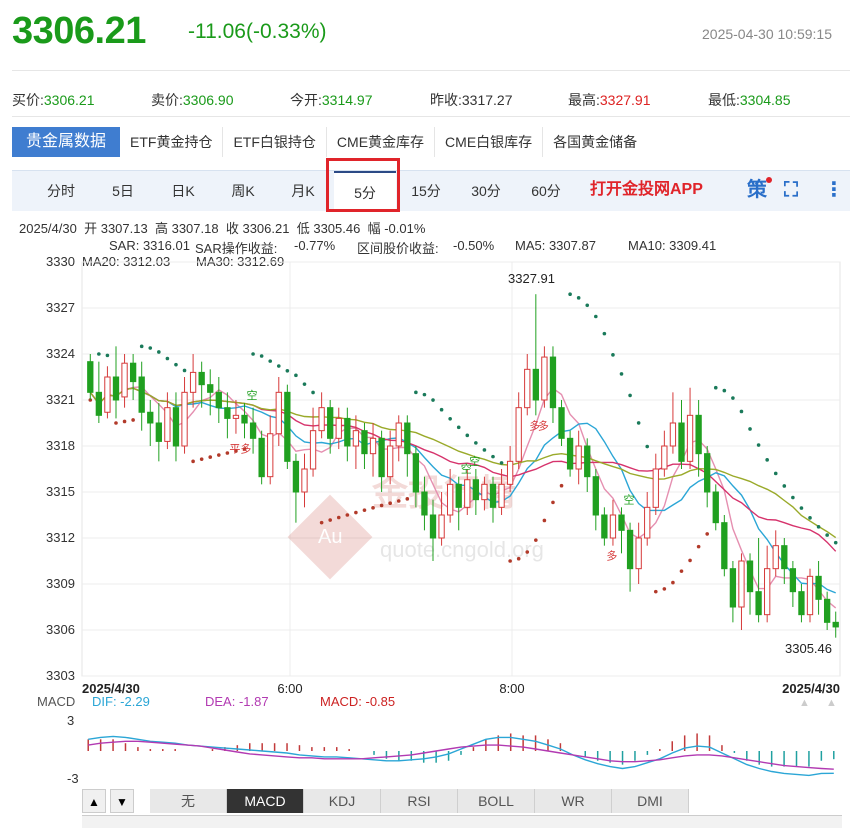 The width and height of the screenshot is (860, 828). Describe the element at coordinates (60, 399) in the screenshot. I see `y-tick-label: 3321` at that location.